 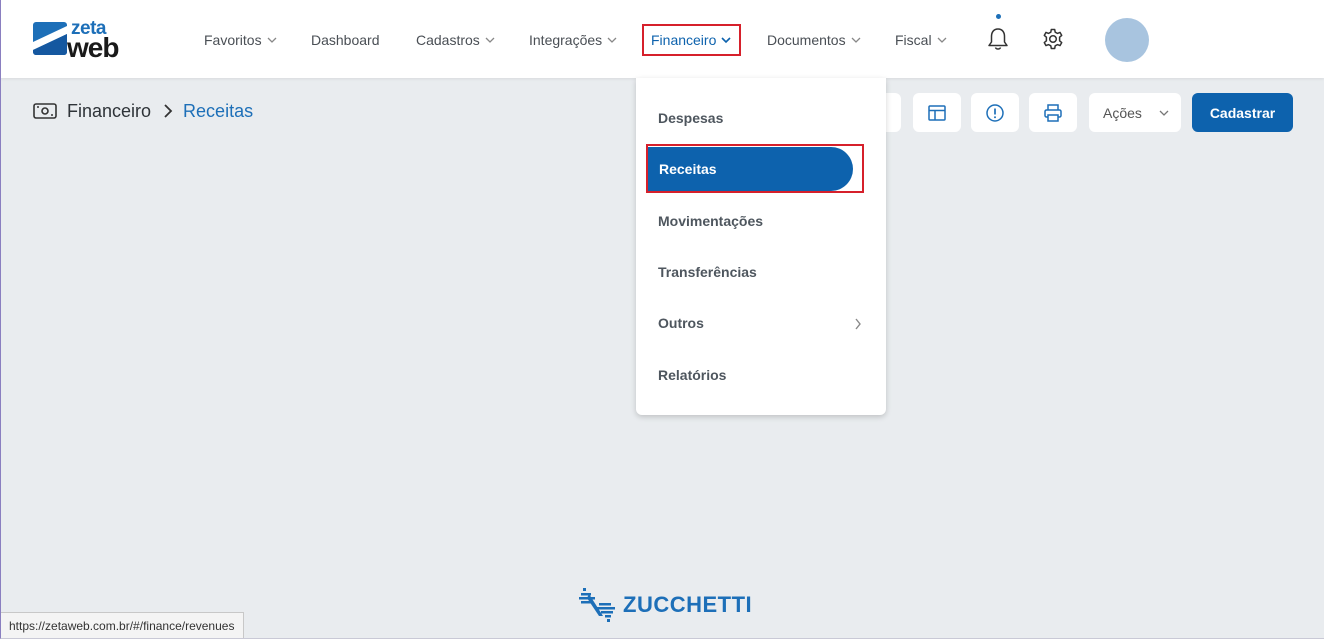 I want to click on zucchetti-logo: ZUCCHETTI, so click(x=665, y=605).